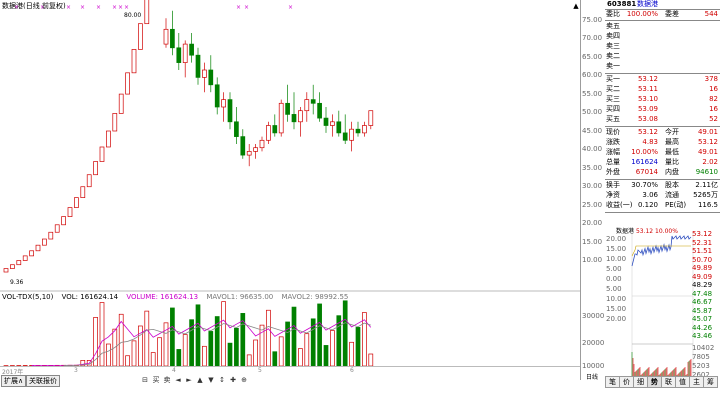  What do you see at coordinates (592, 149) in the screenshot?
I see `price-tick: 40.00` at bounding box center [592, 149].